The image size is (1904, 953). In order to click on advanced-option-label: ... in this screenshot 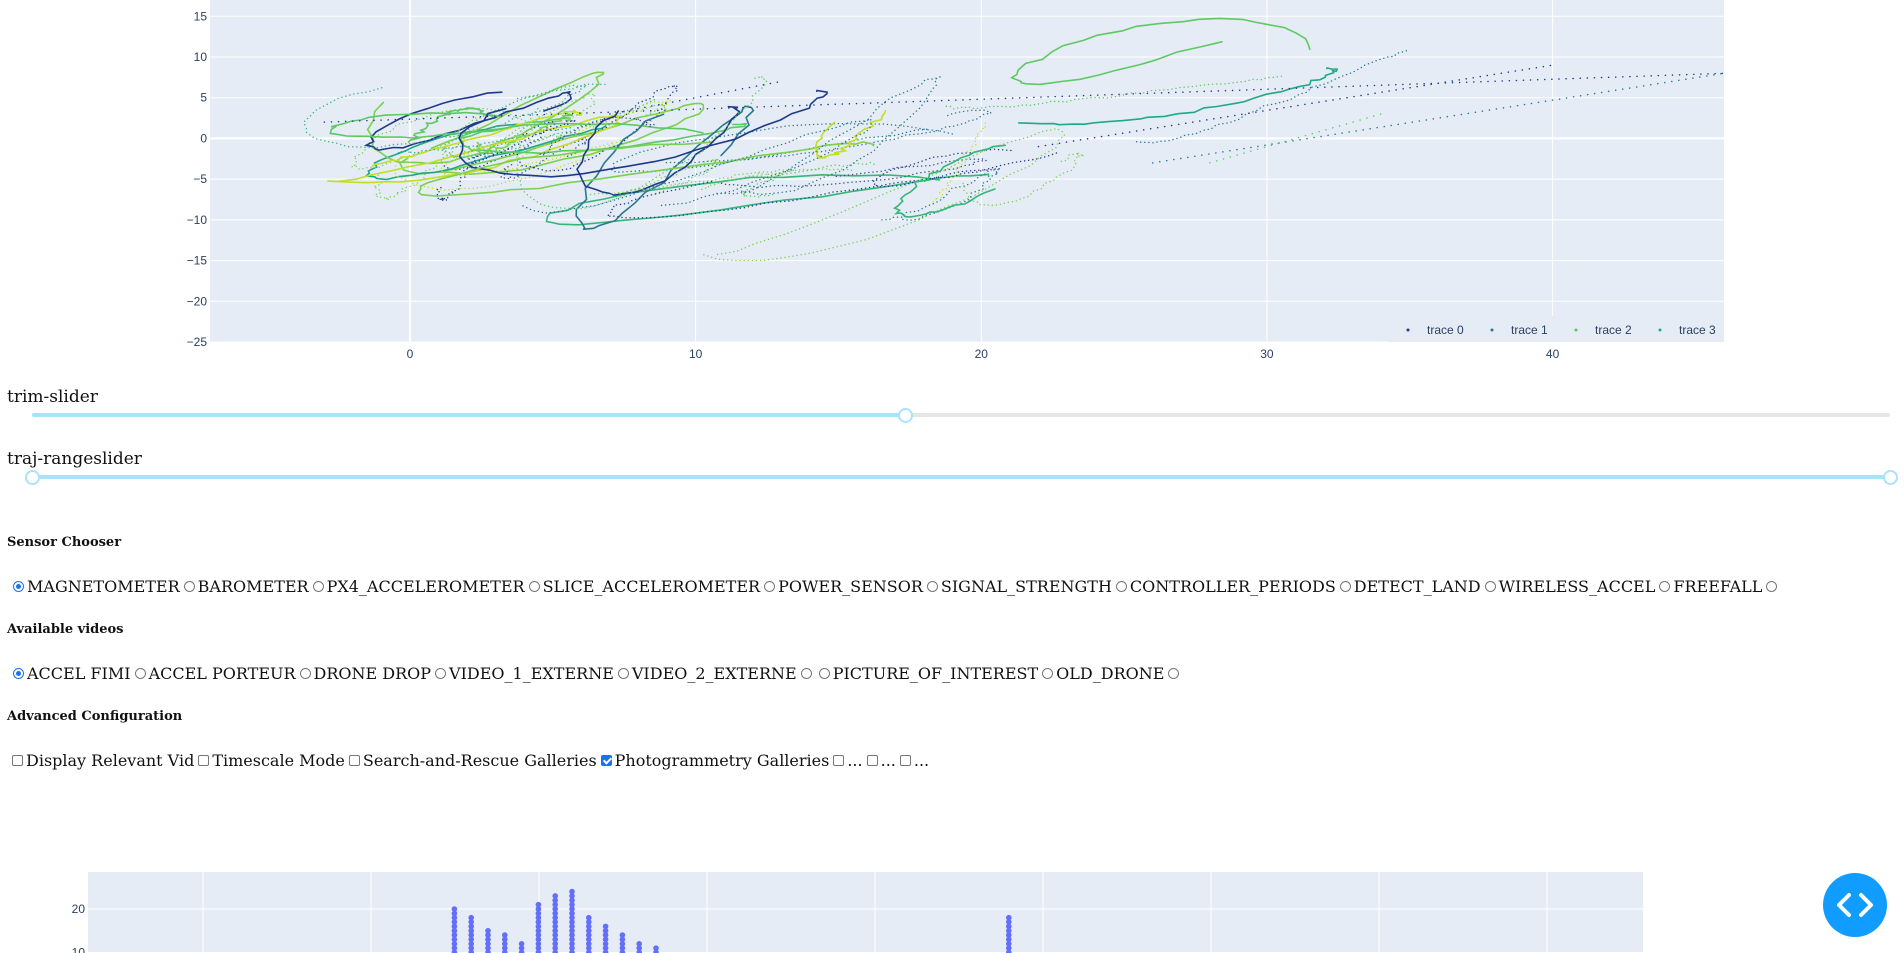, I will do `click(855, 760)`.